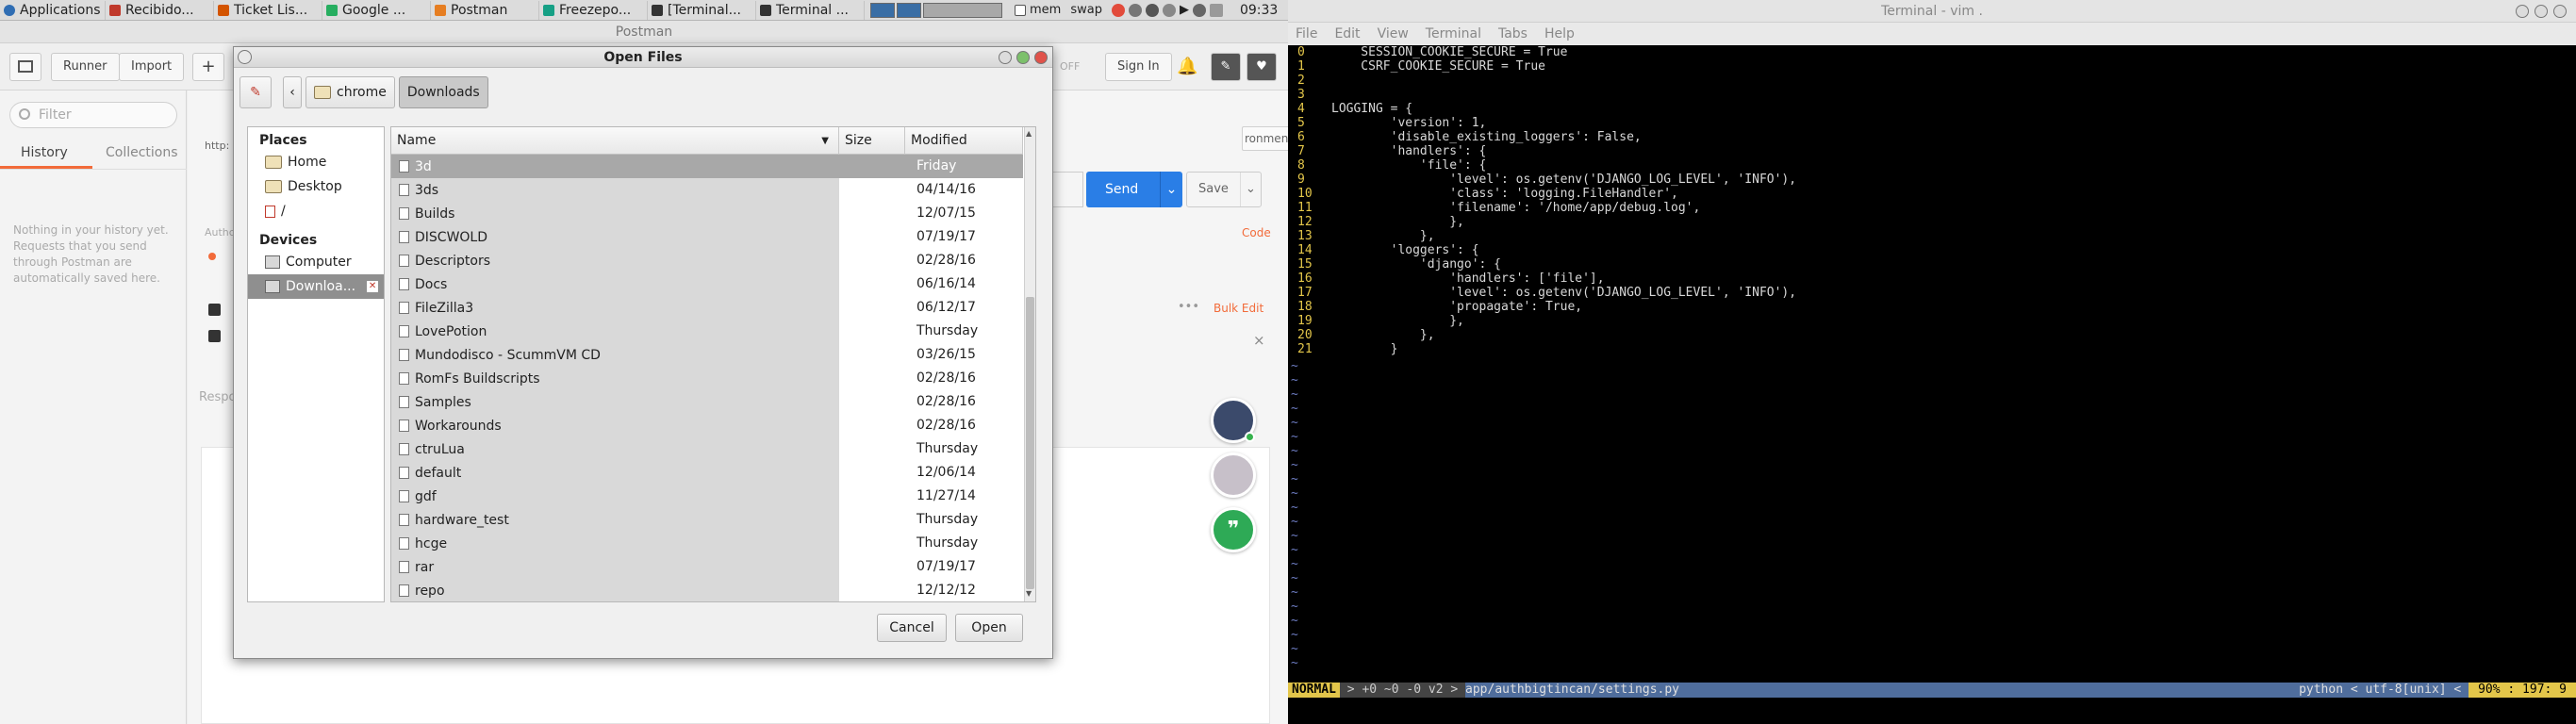 This screenshot has width=2576, height=724. I want to click on terminal-close-button, so click(2560, 11).